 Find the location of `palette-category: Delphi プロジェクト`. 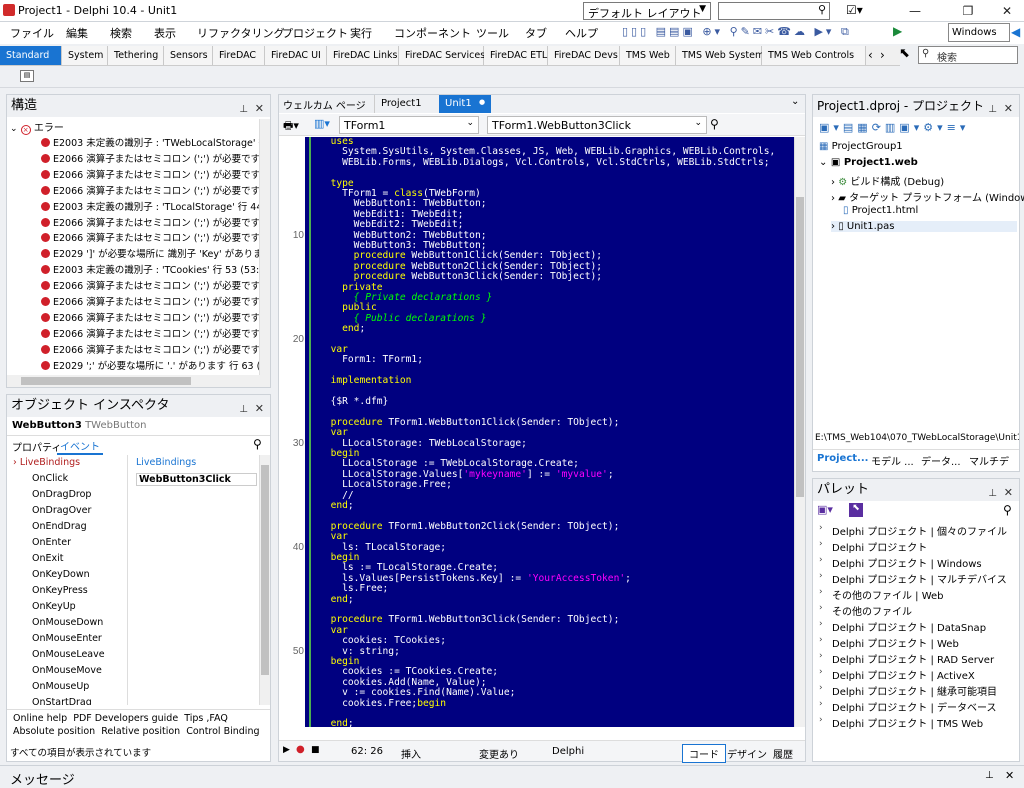

palette-category: Delphi プロジェクト is located at coordinates (879, 546).